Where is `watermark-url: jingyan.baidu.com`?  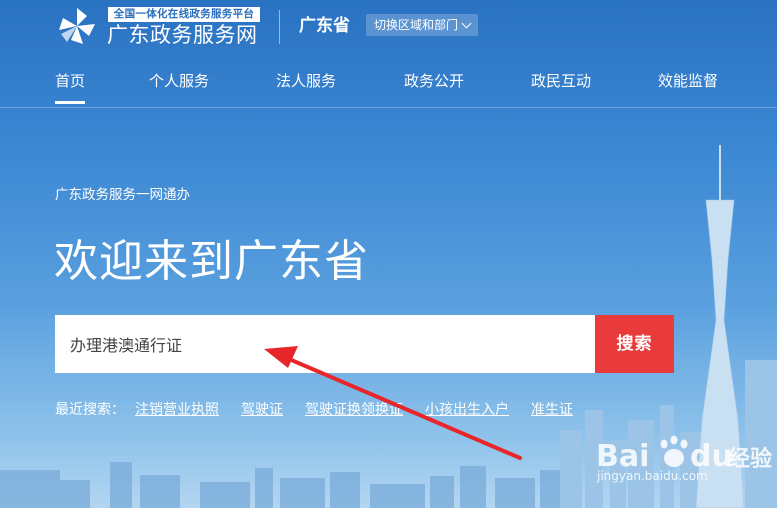 watermark-url: jingyan.baidu.com is located at coordinates (652, 476).